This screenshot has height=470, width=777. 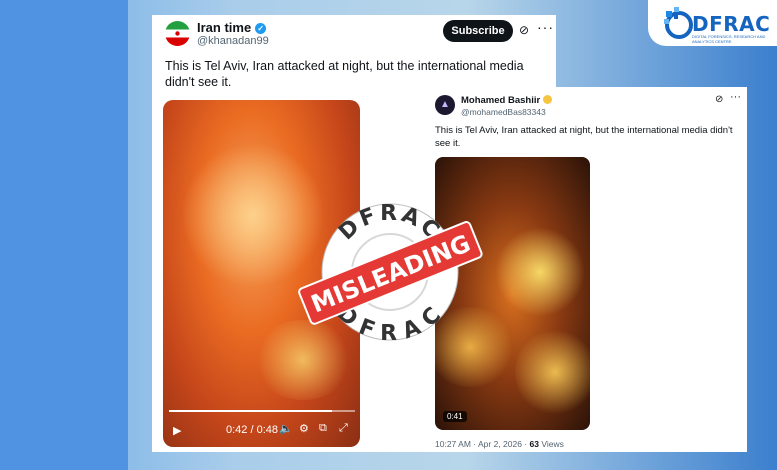 What do you see at coordinates (548, 99) in the screenshot?
I see `emoji-icon` at bounding box center [548, 99].